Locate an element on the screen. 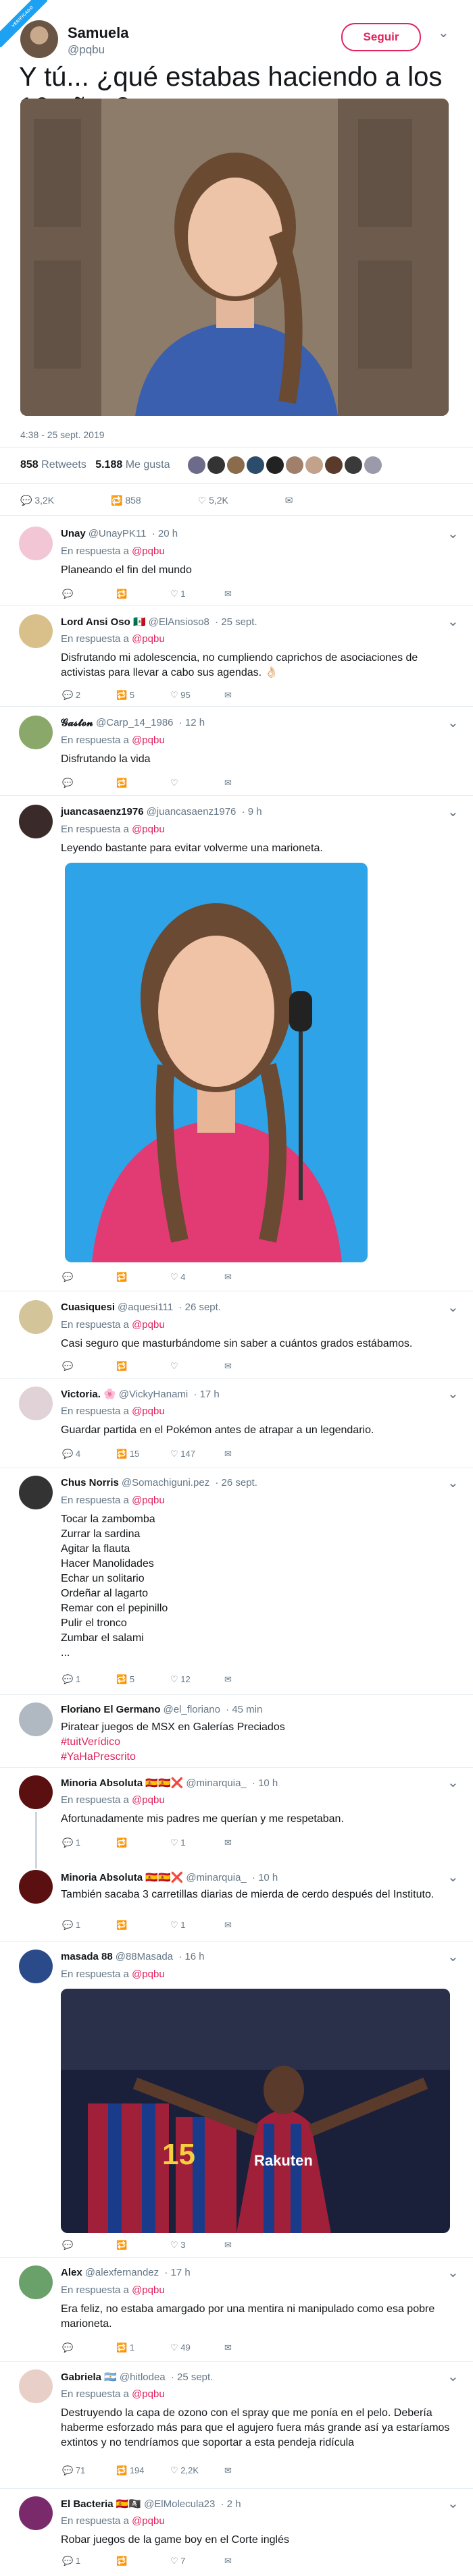 Image resolution: width=473 pixels, height=2576 pixels. reply-photo: 15 Rakuten is located at coordinates (256, 2111).